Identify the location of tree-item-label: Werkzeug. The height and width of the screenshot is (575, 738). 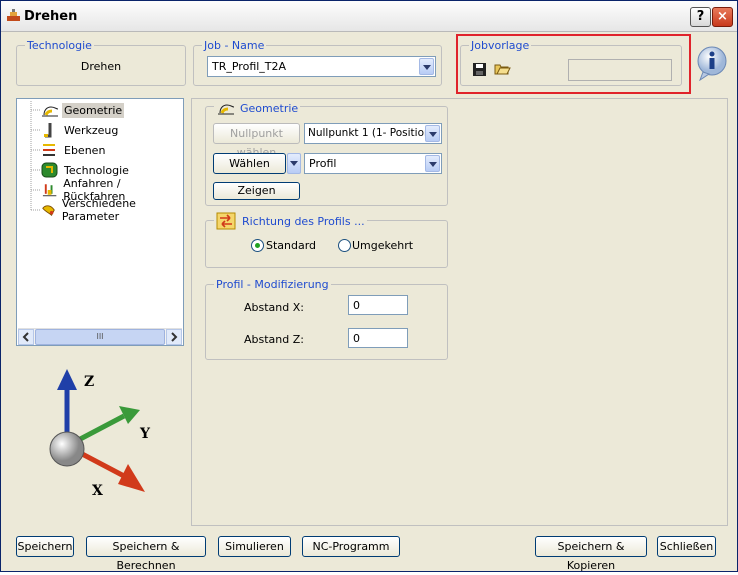
(91, 130).